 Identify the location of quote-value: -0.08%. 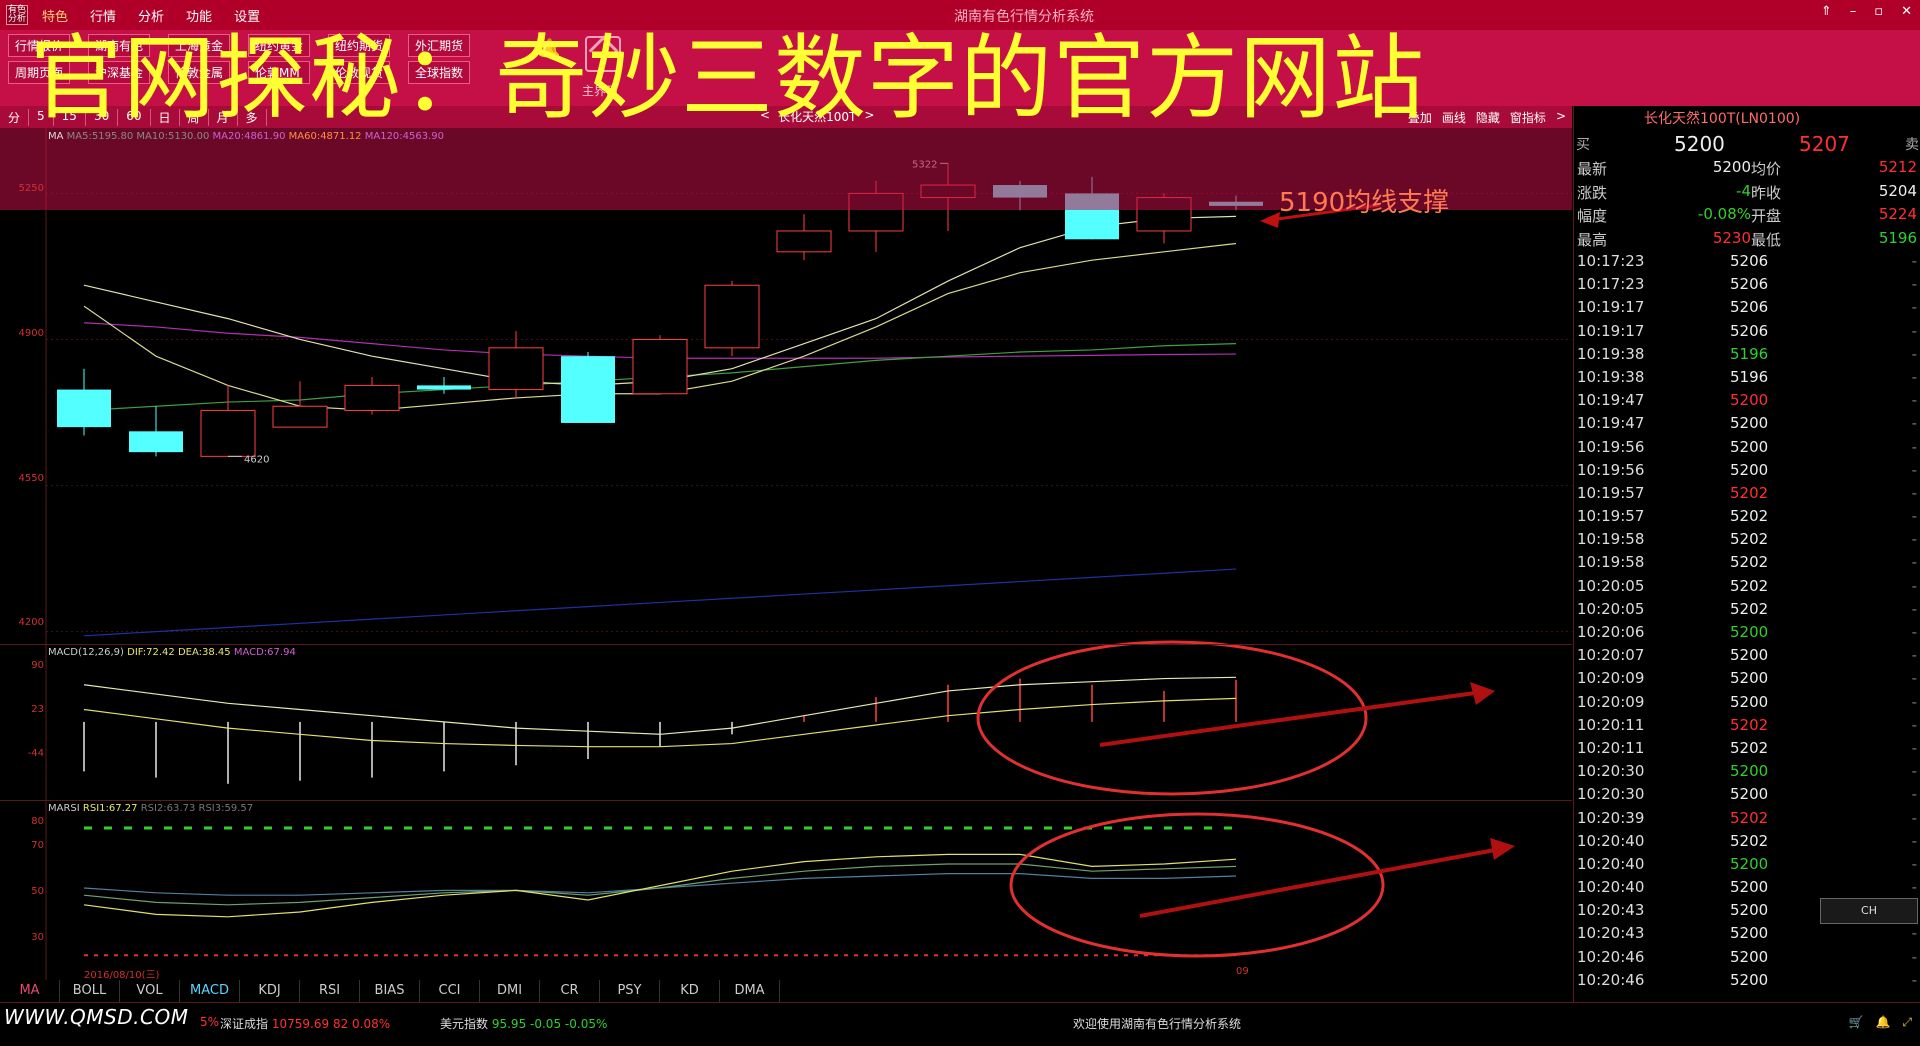
(1724, 214).